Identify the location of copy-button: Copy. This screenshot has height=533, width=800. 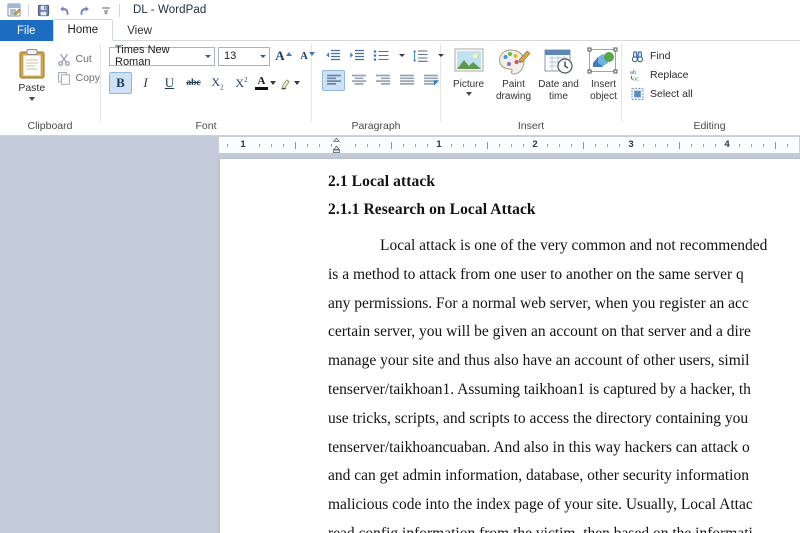
(78, 78).